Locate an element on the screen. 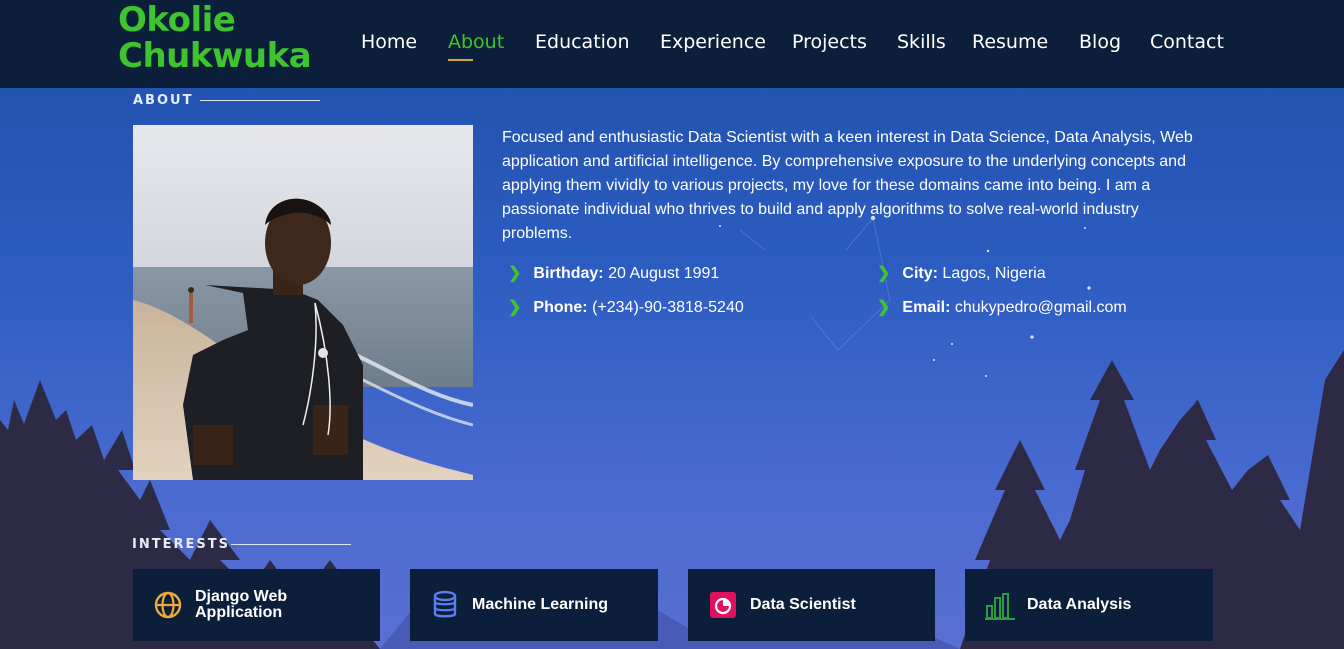  interest-label: Data Scientist is located at coordinates (803, 604).